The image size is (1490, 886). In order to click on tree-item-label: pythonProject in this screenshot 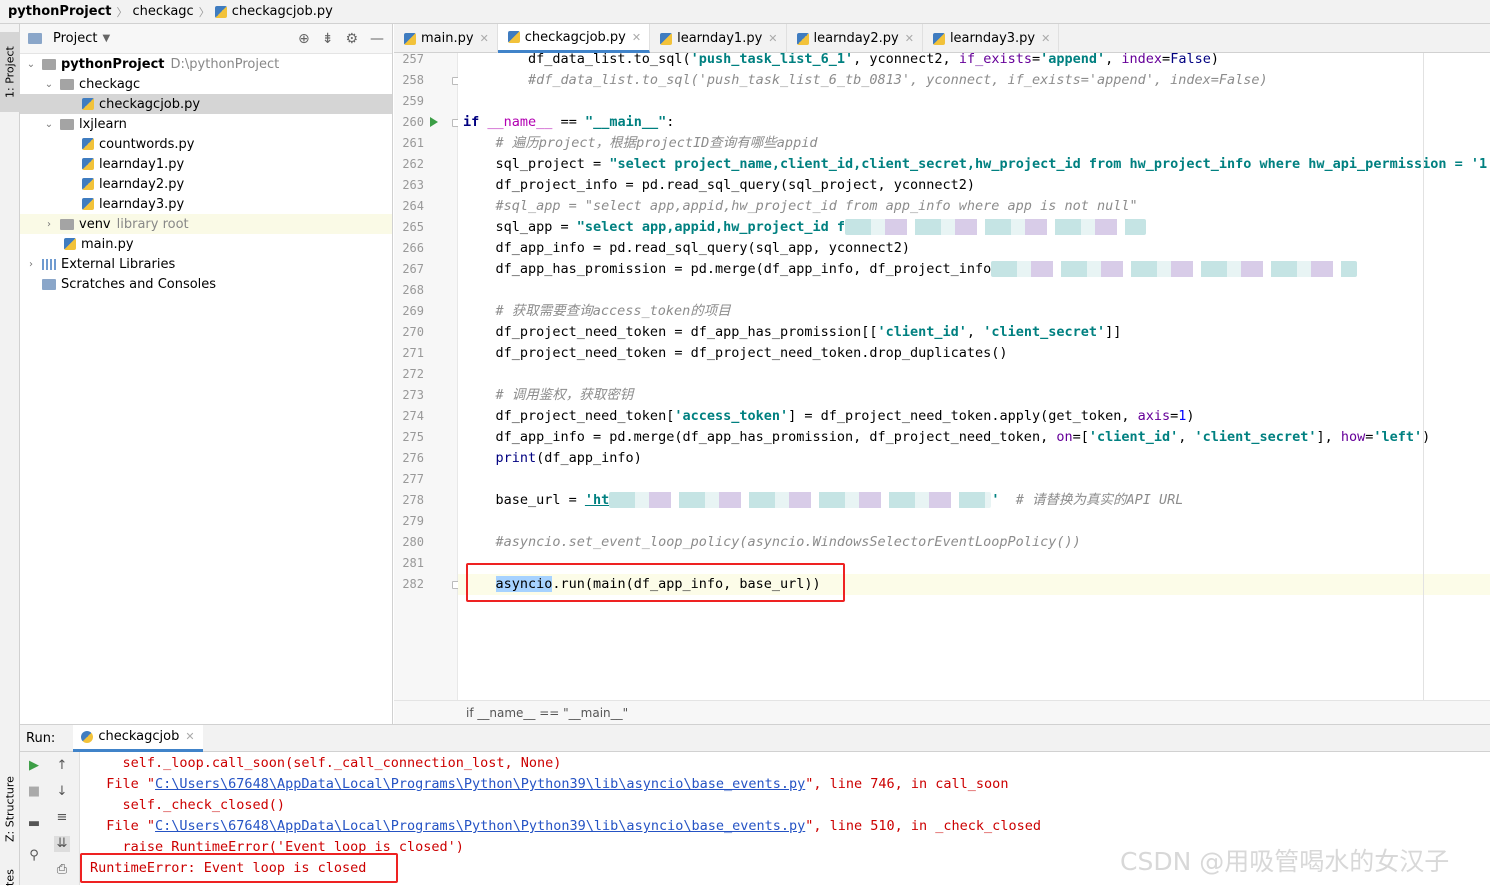, I will do `click(113, 64)`.